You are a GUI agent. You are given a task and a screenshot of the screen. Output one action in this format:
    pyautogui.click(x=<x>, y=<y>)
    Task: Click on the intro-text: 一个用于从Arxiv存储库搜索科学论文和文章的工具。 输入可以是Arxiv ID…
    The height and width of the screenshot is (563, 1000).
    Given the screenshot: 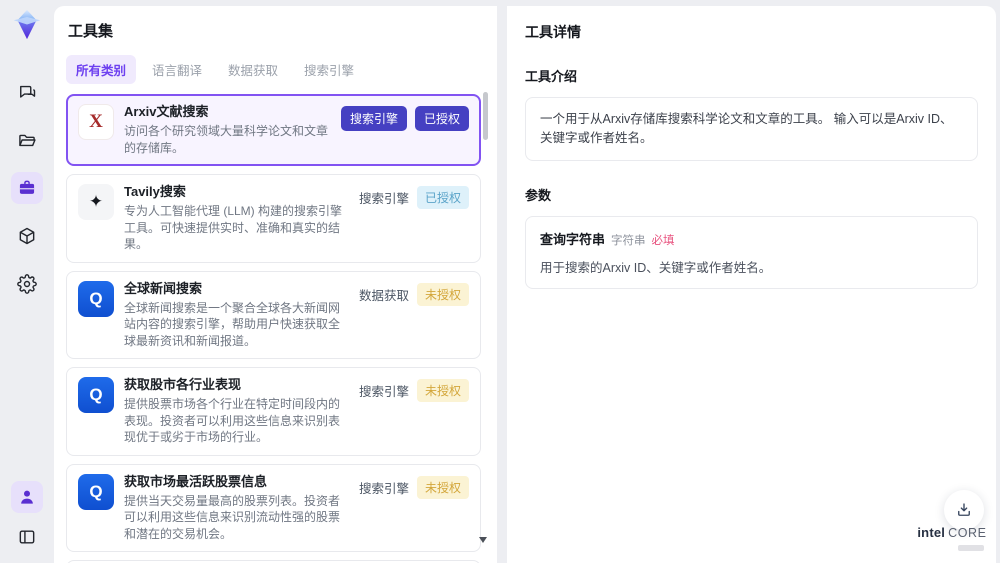 What is the action you would take?
    pyautogui.click(x=746, y=128)
    